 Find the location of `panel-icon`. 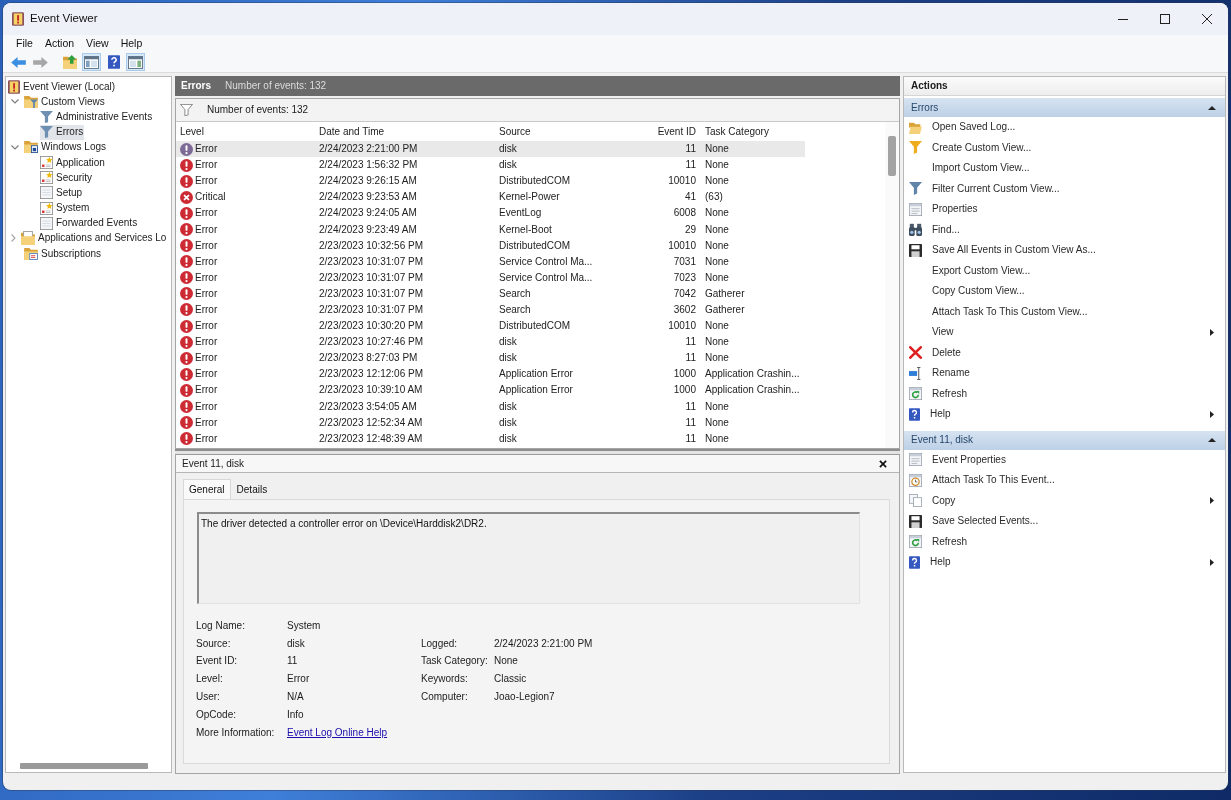

panel-icon is located at coordinates (135, 62).